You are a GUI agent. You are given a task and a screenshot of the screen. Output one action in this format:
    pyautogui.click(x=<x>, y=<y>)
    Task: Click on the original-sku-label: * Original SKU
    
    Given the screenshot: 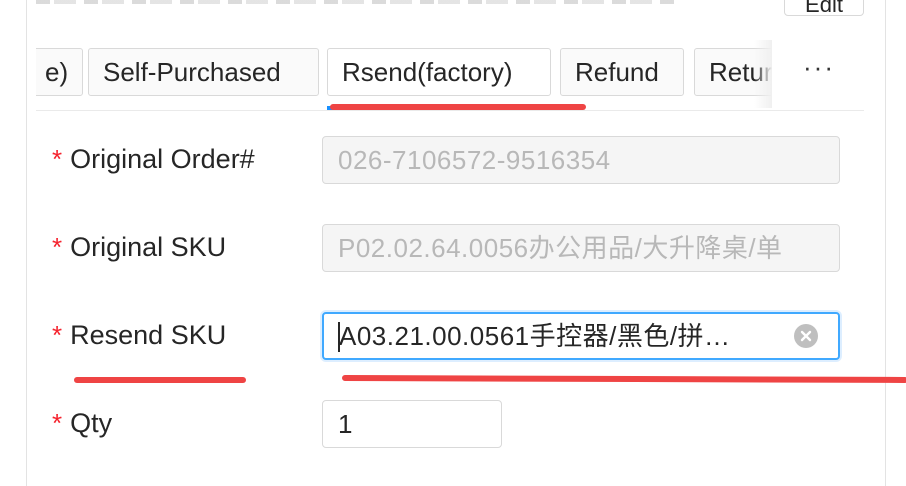 What is the action you would take?
    pyautogui.click(x=139, y=247)
    